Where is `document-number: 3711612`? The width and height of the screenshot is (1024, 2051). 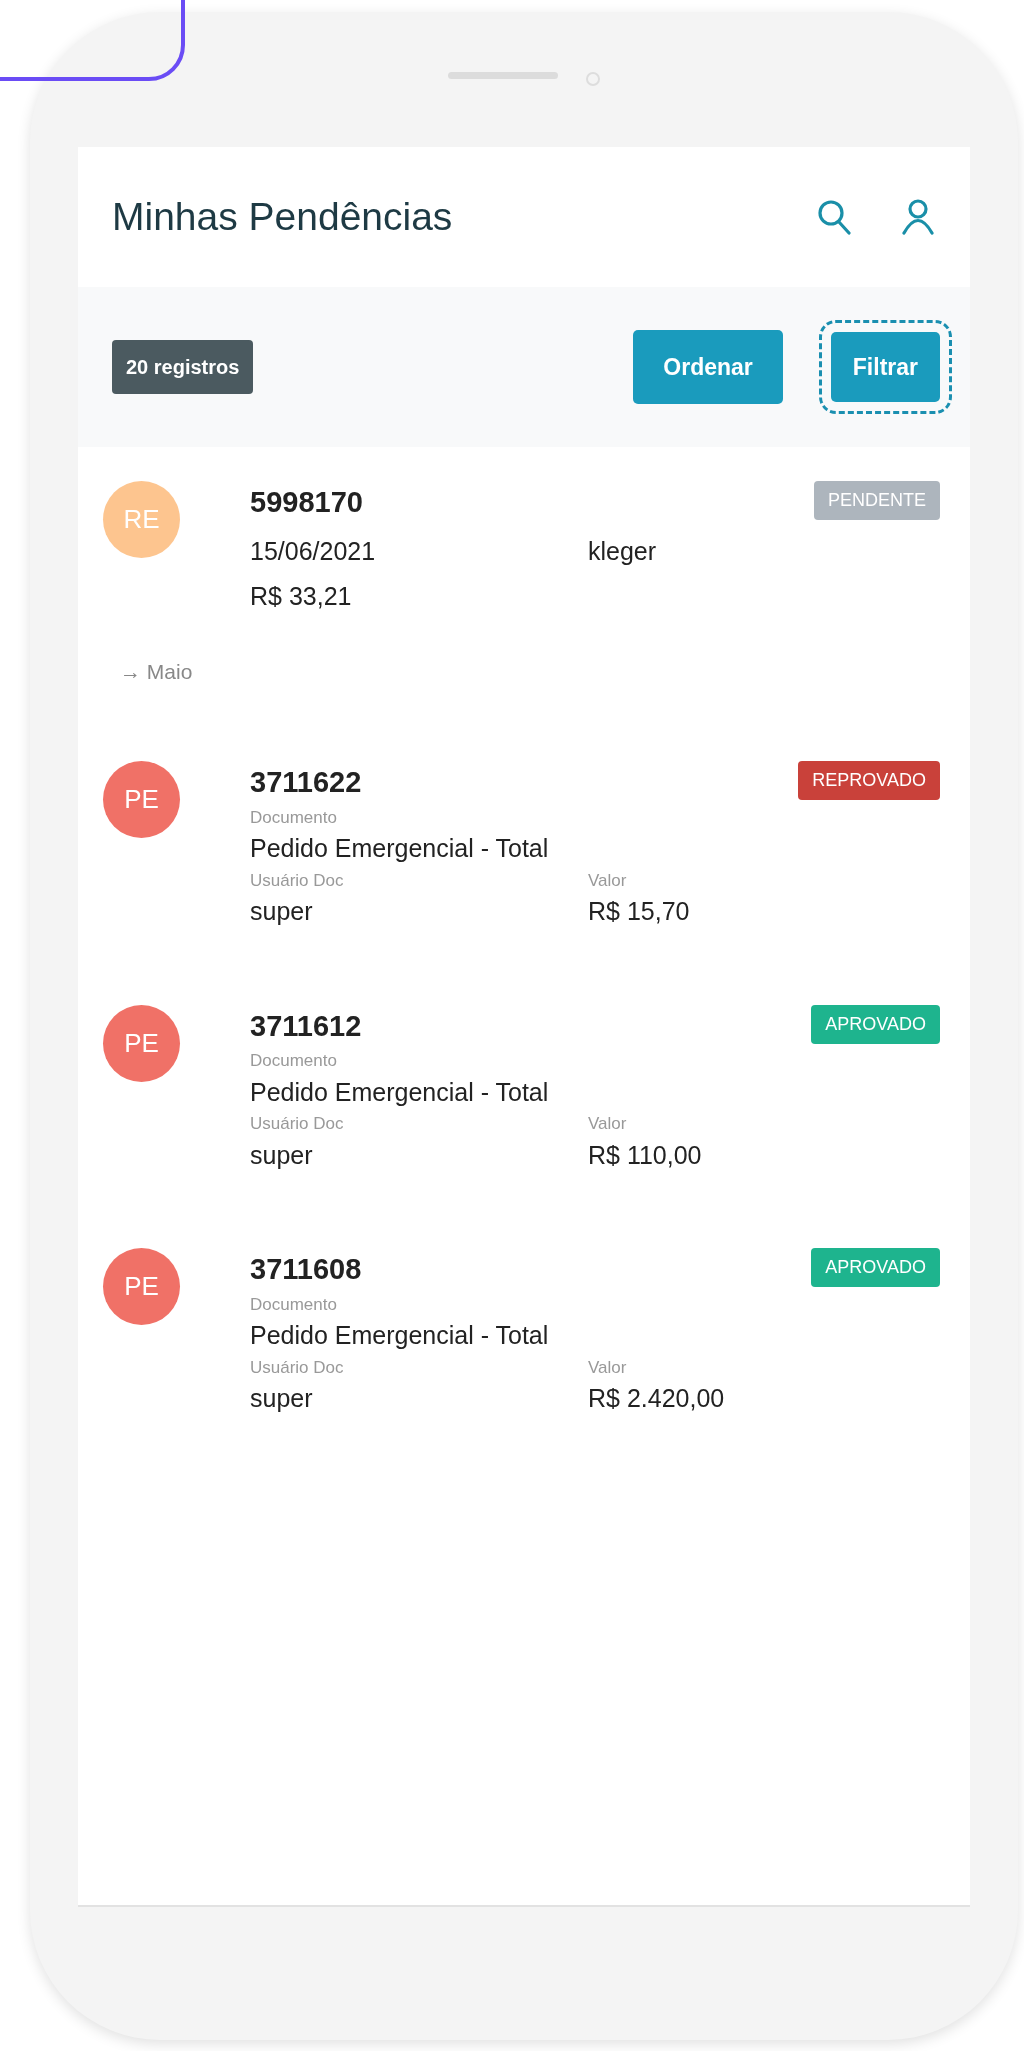 document-number: 3711612 is located at coordinates (306, 1026).